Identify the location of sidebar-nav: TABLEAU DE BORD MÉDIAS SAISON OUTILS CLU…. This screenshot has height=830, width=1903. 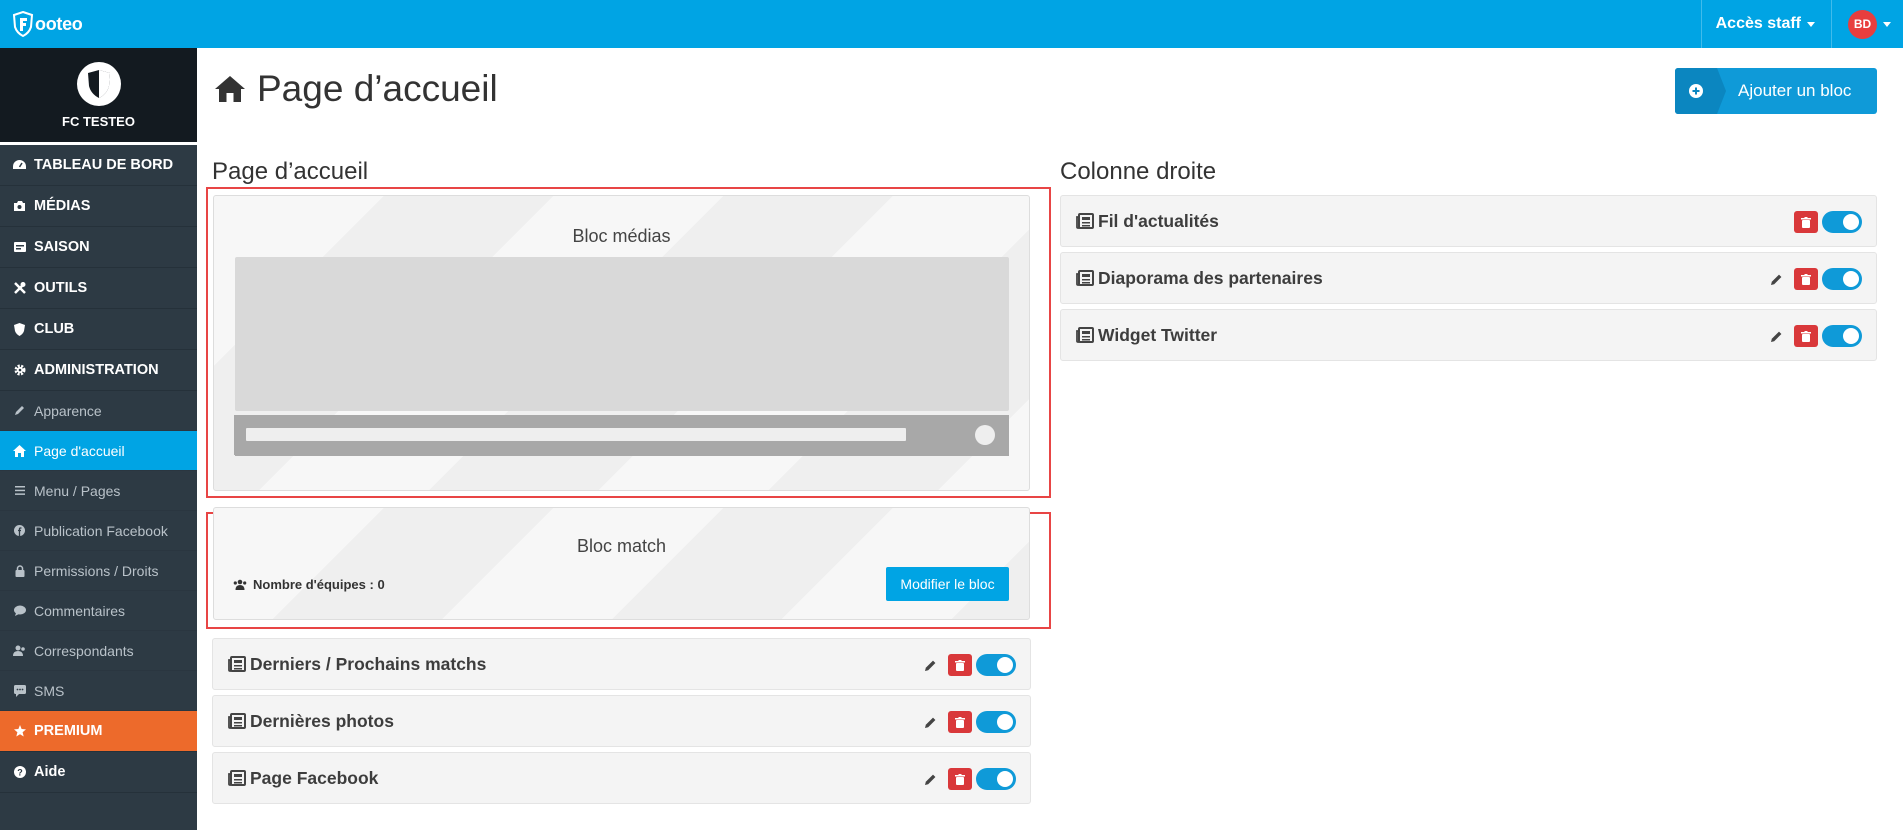
(98, 469).